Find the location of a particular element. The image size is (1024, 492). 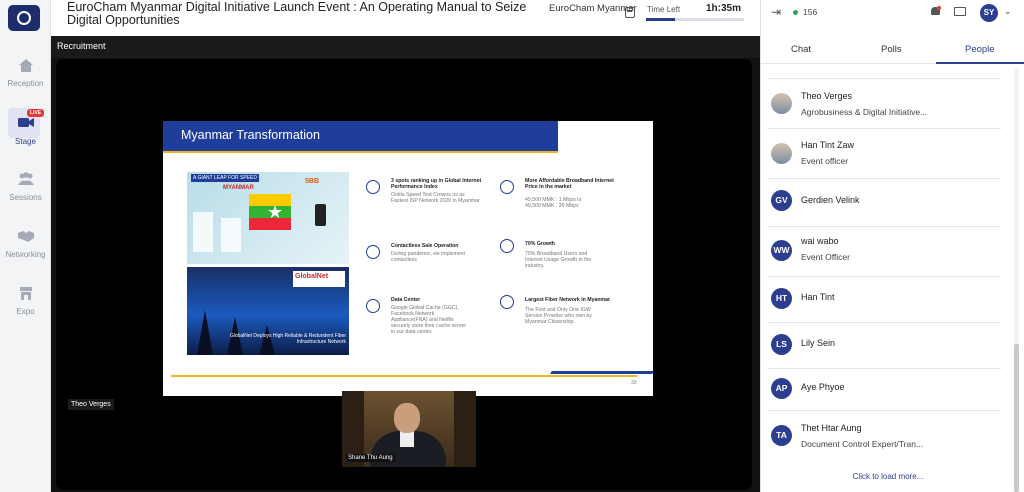

person-name: Han Tint Zaw is located at coordinates (828, 145).